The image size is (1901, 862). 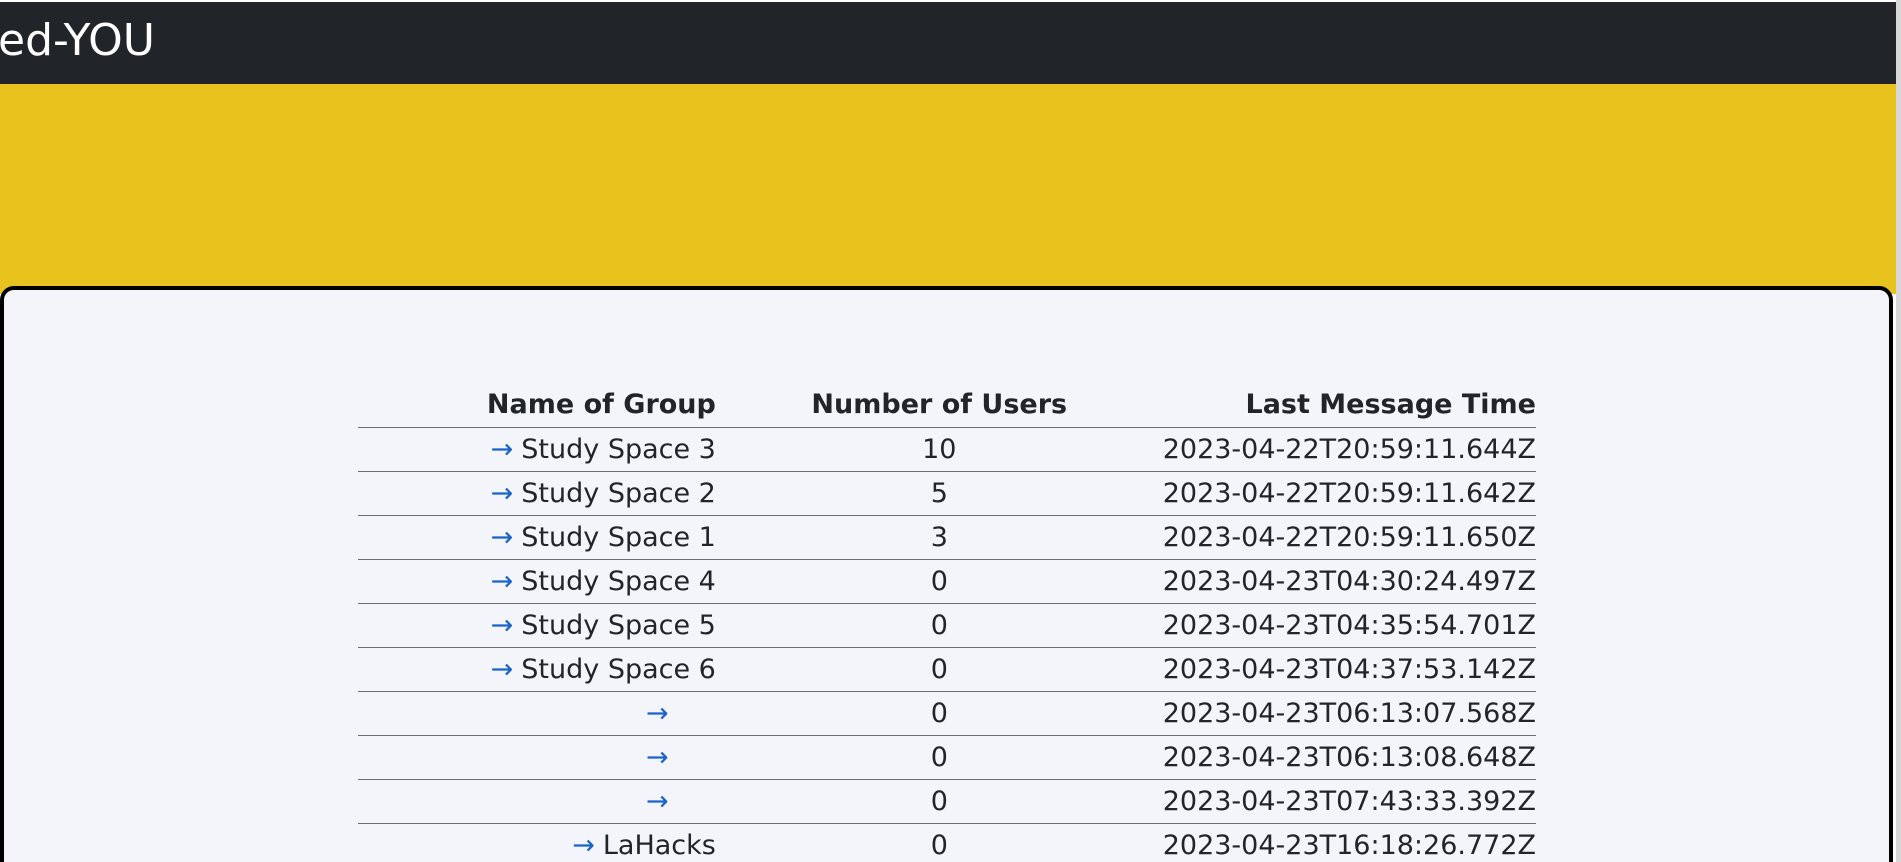 I want to click on last-message-time-cell: 2023-04-22T20:59:11.644Z, so click(x=1349, y=449).